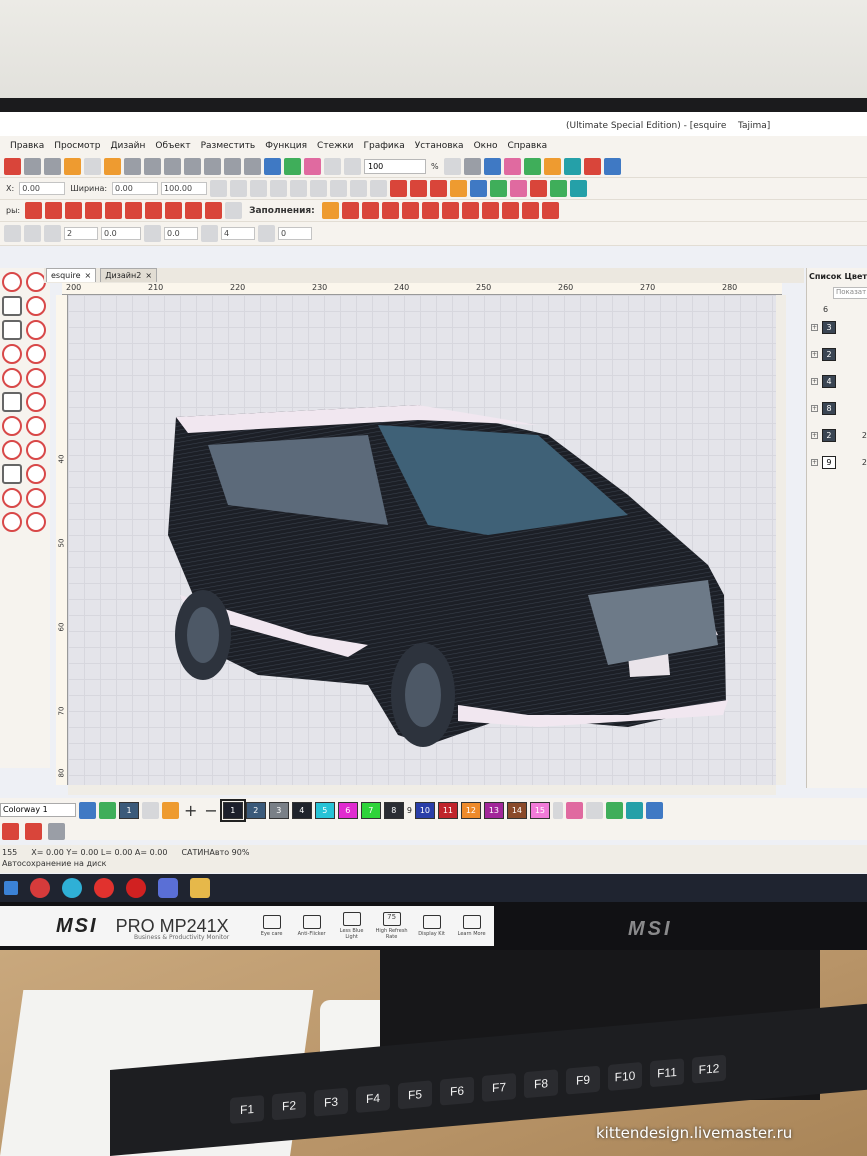 This screenshot has width=867, height=1156. Describe the element at coordinates (152, 166) in the screenshot. I see `print-icon` at that location.